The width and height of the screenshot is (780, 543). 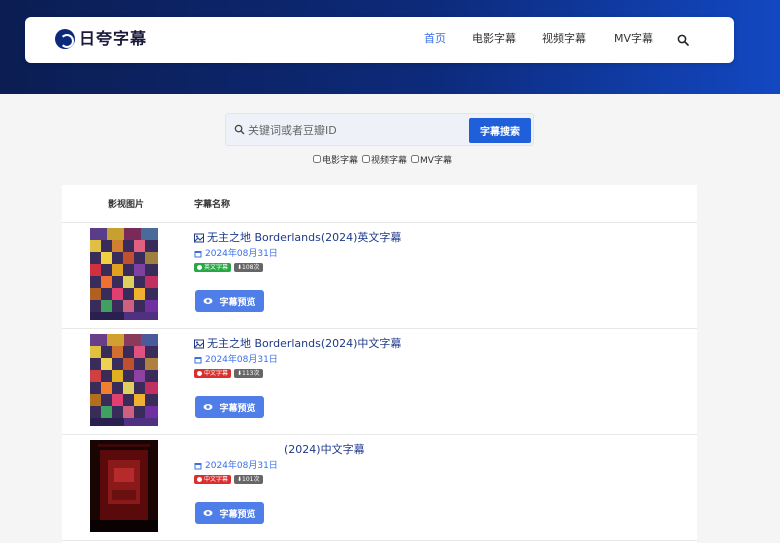 What do you see at coordinates (279, 450) in the screenshot?
I see `subtitle-title: (2024)中文字幕` at bounding box center [279, 450].